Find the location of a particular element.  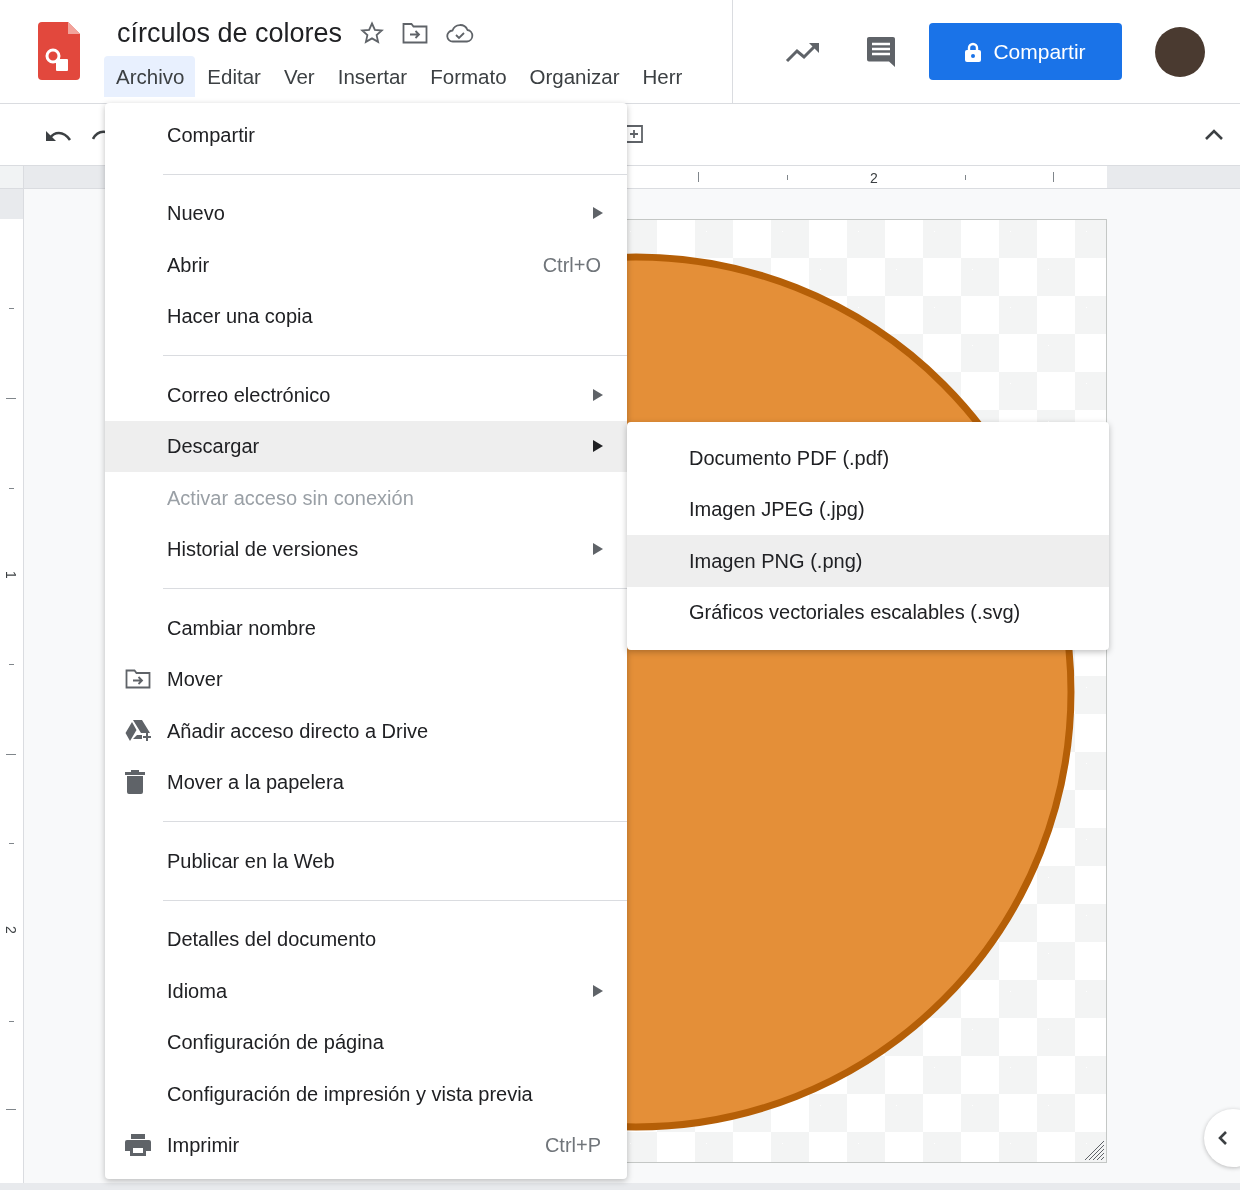

menu-item: Nuevo is located at coordinates (366, 213).